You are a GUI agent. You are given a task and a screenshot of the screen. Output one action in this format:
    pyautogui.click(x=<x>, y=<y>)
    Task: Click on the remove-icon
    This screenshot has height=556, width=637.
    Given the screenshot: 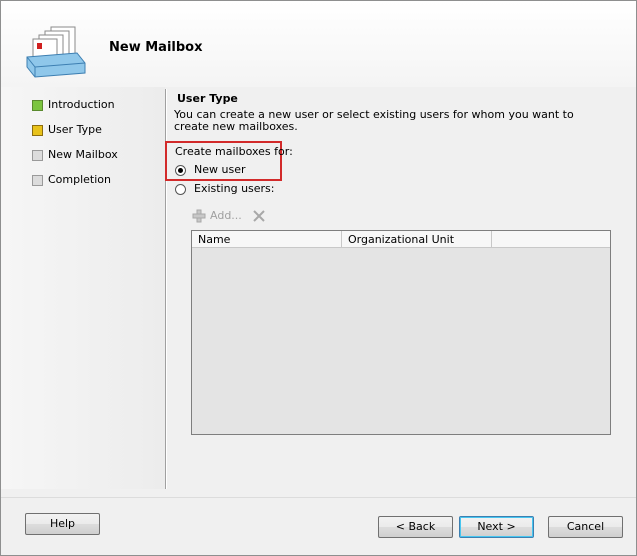 What is the action you would take?
    pyautogui.click(x=259, y=216)
    